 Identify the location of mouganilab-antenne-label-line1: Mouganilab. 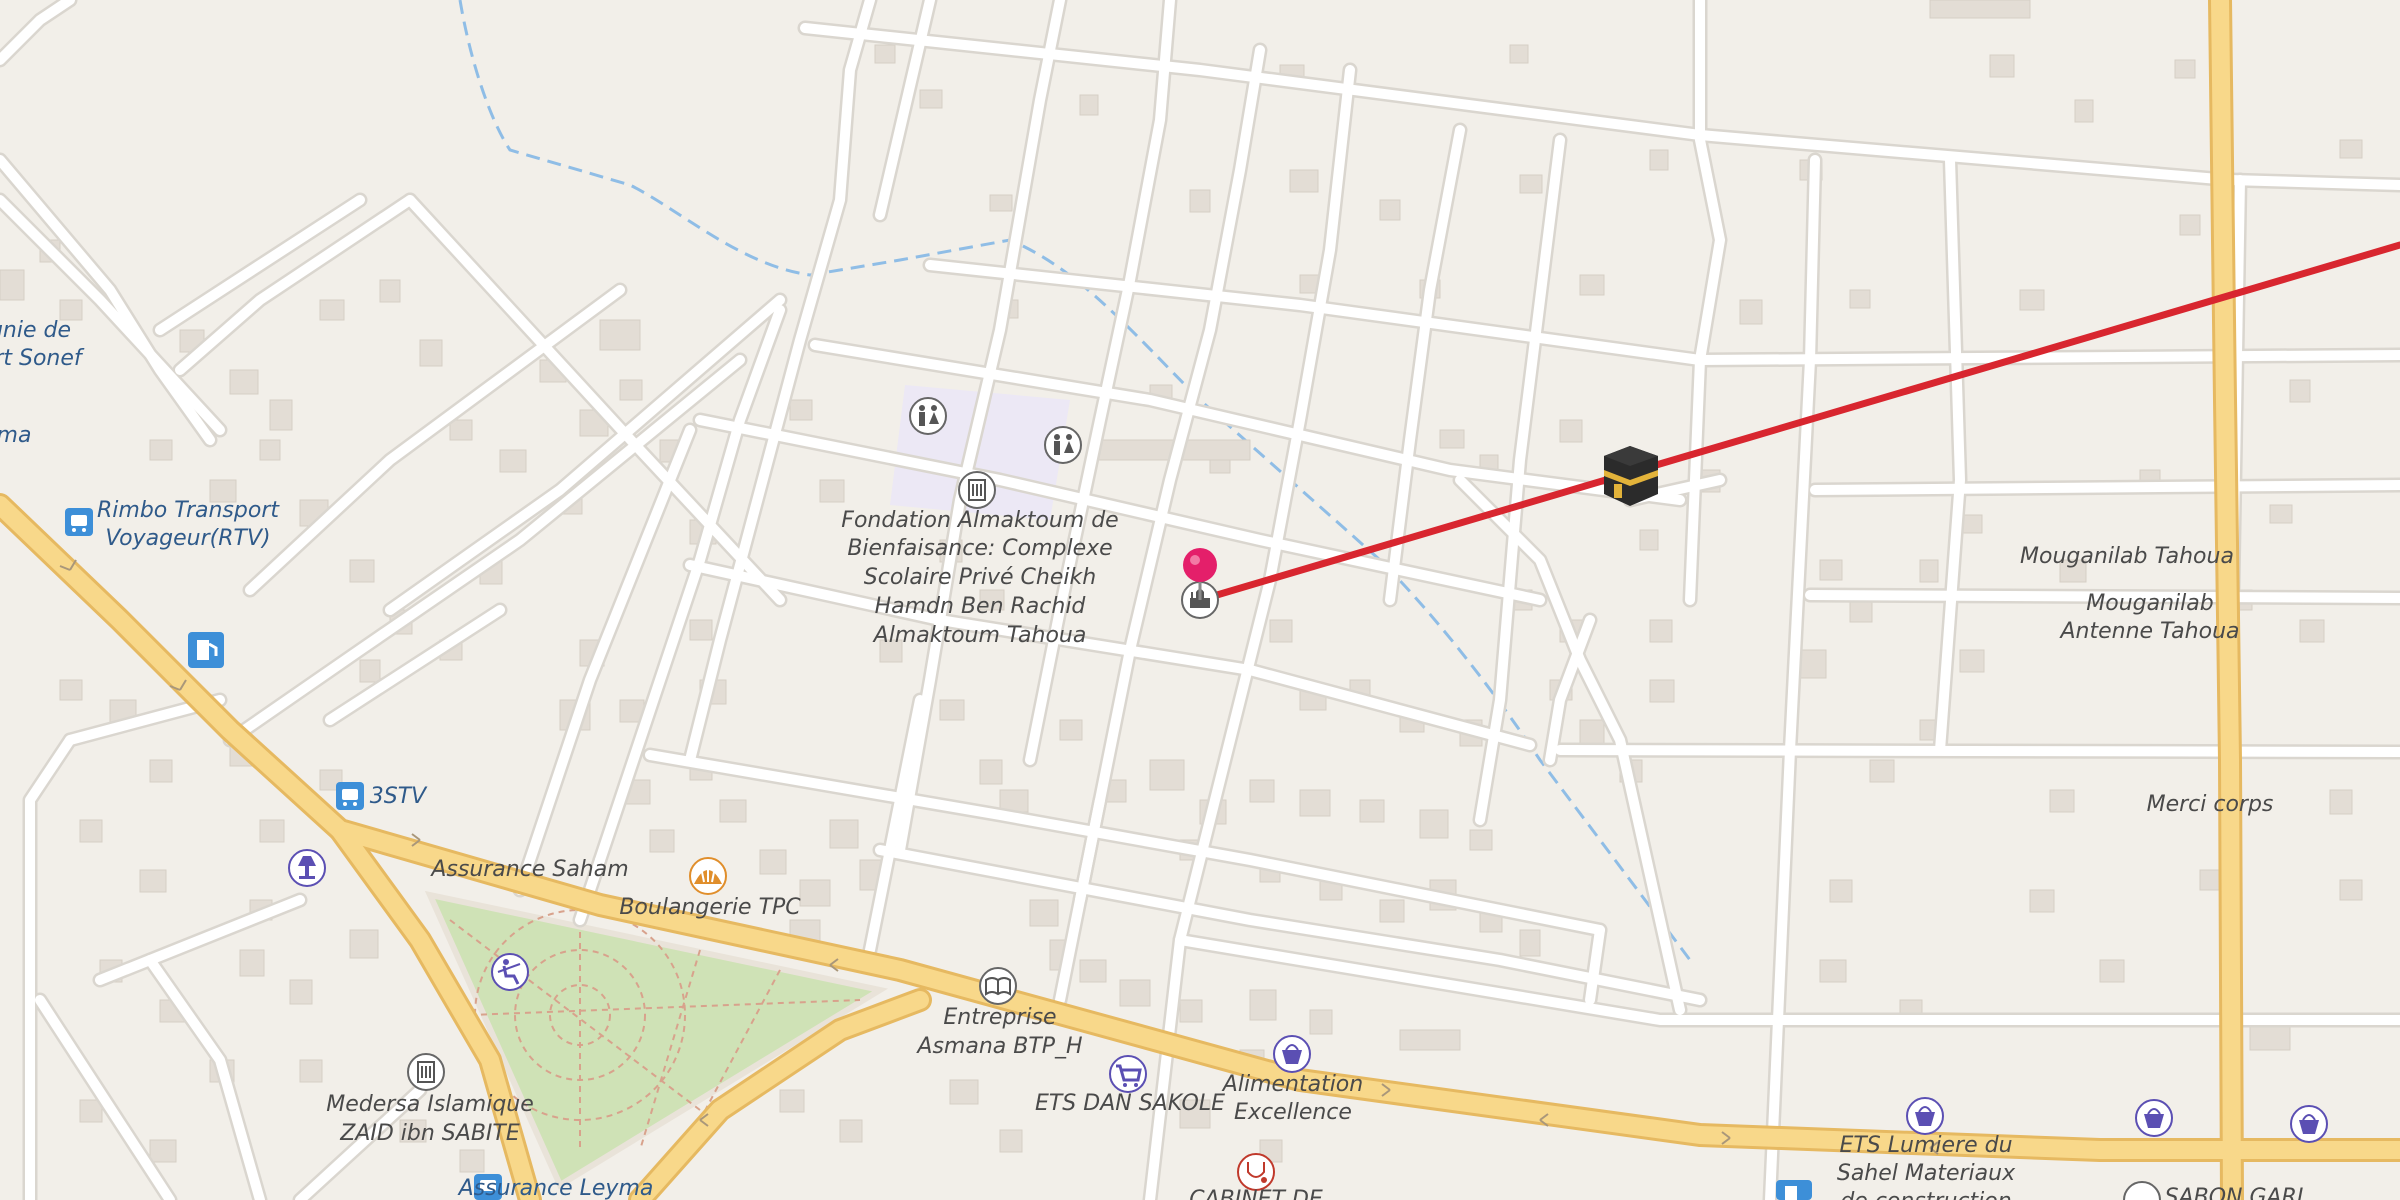
(2149, 603).